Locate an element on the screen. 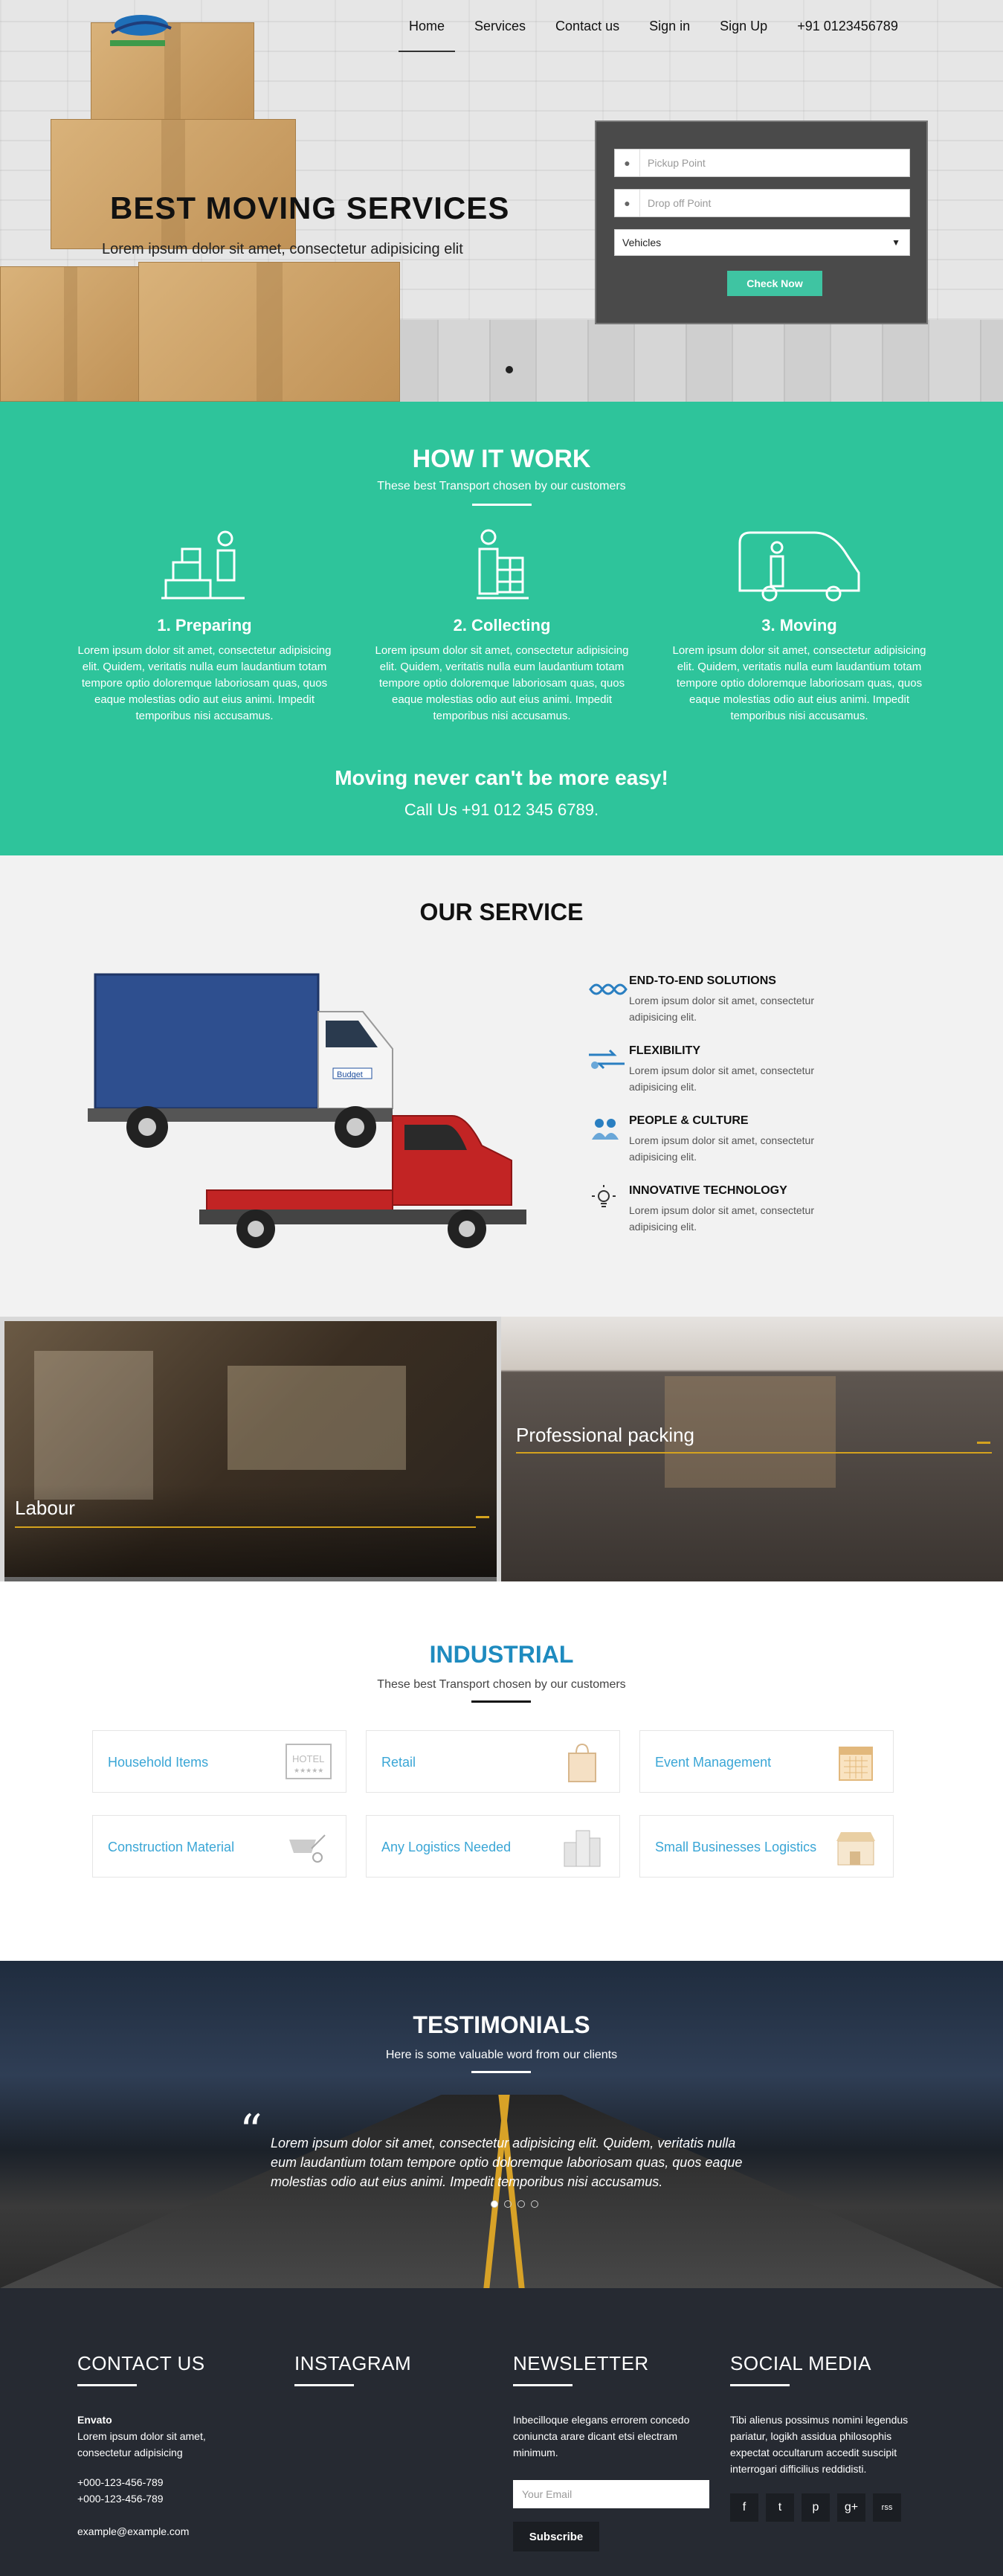 This screenshot has width=1003, height=2576. vehicle-select-value: Vehicles is located at coordinates (642, 242).